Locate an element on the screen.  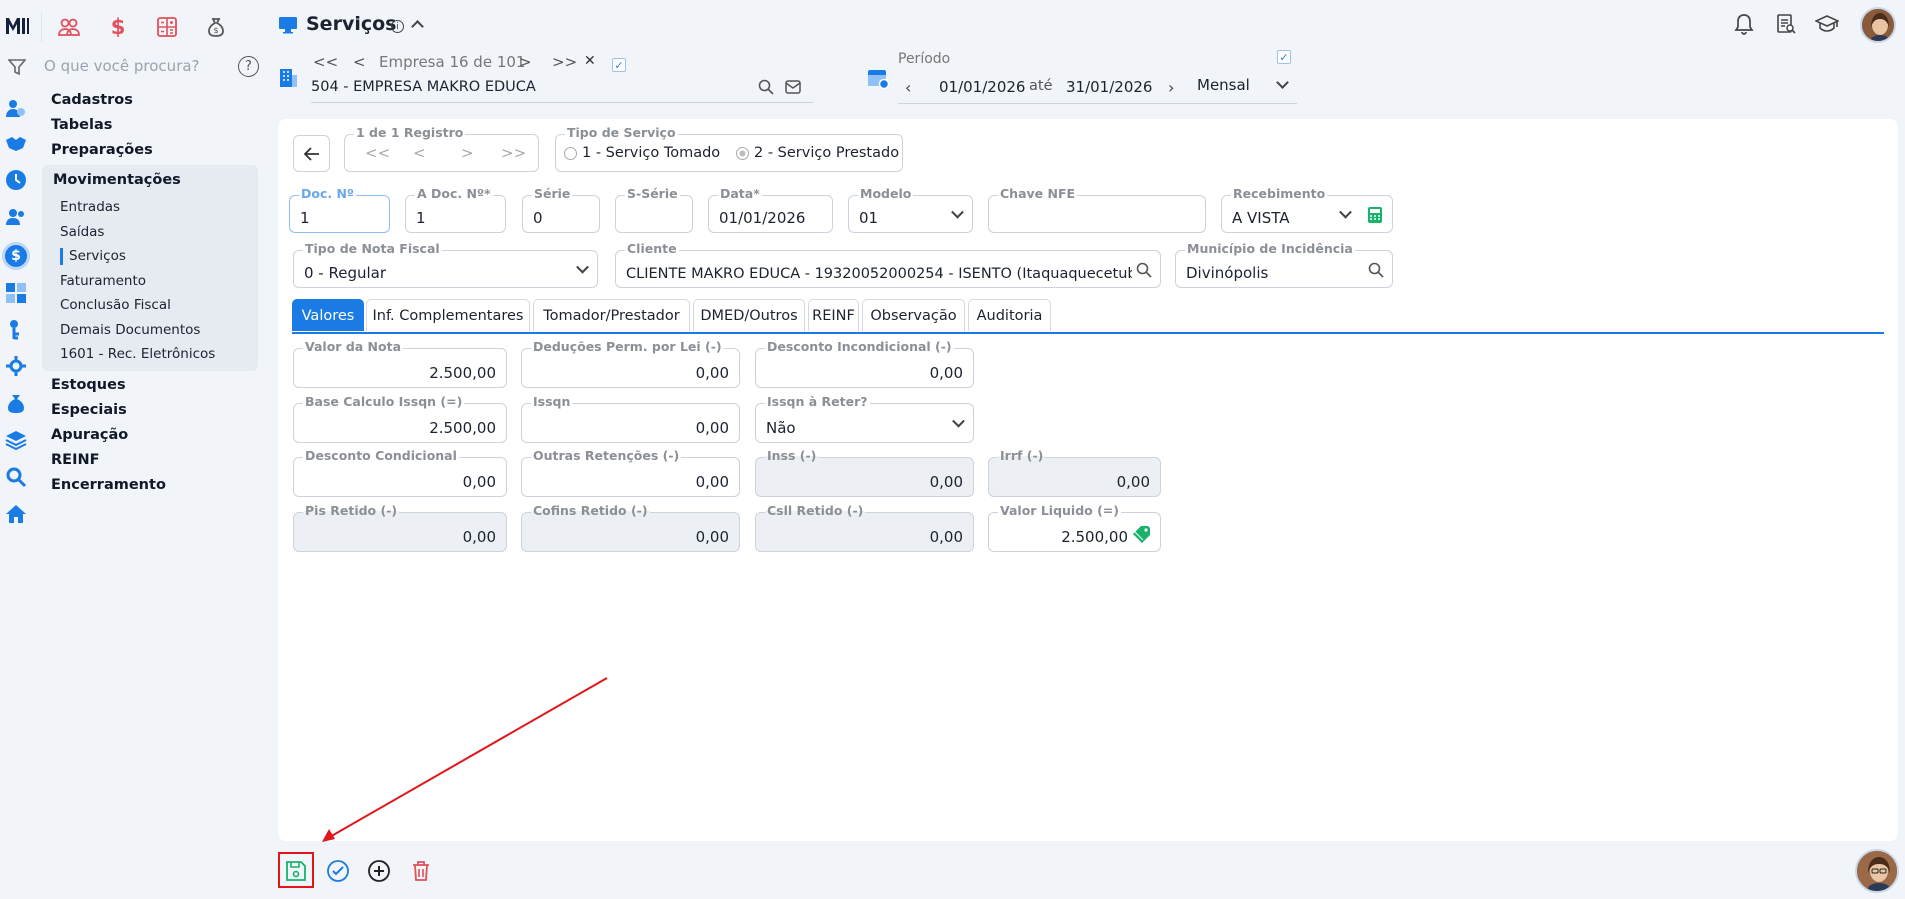
user-avatar is located at coordinates (1878, 25).